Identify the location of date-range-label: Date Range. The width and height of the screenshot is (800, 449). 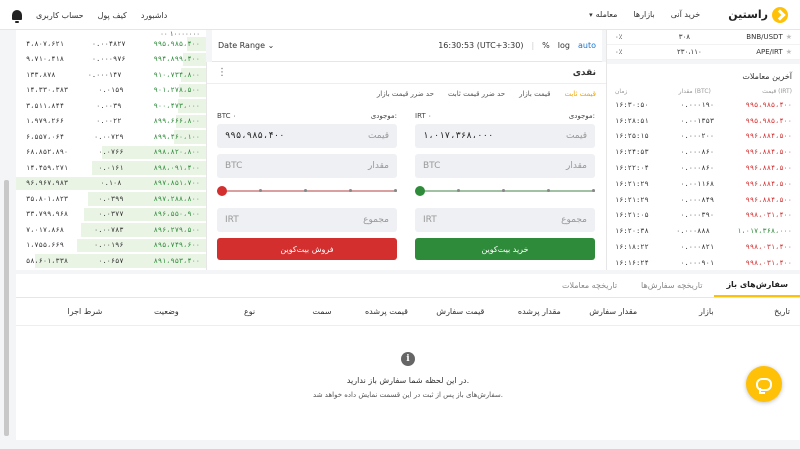
(242, 45).